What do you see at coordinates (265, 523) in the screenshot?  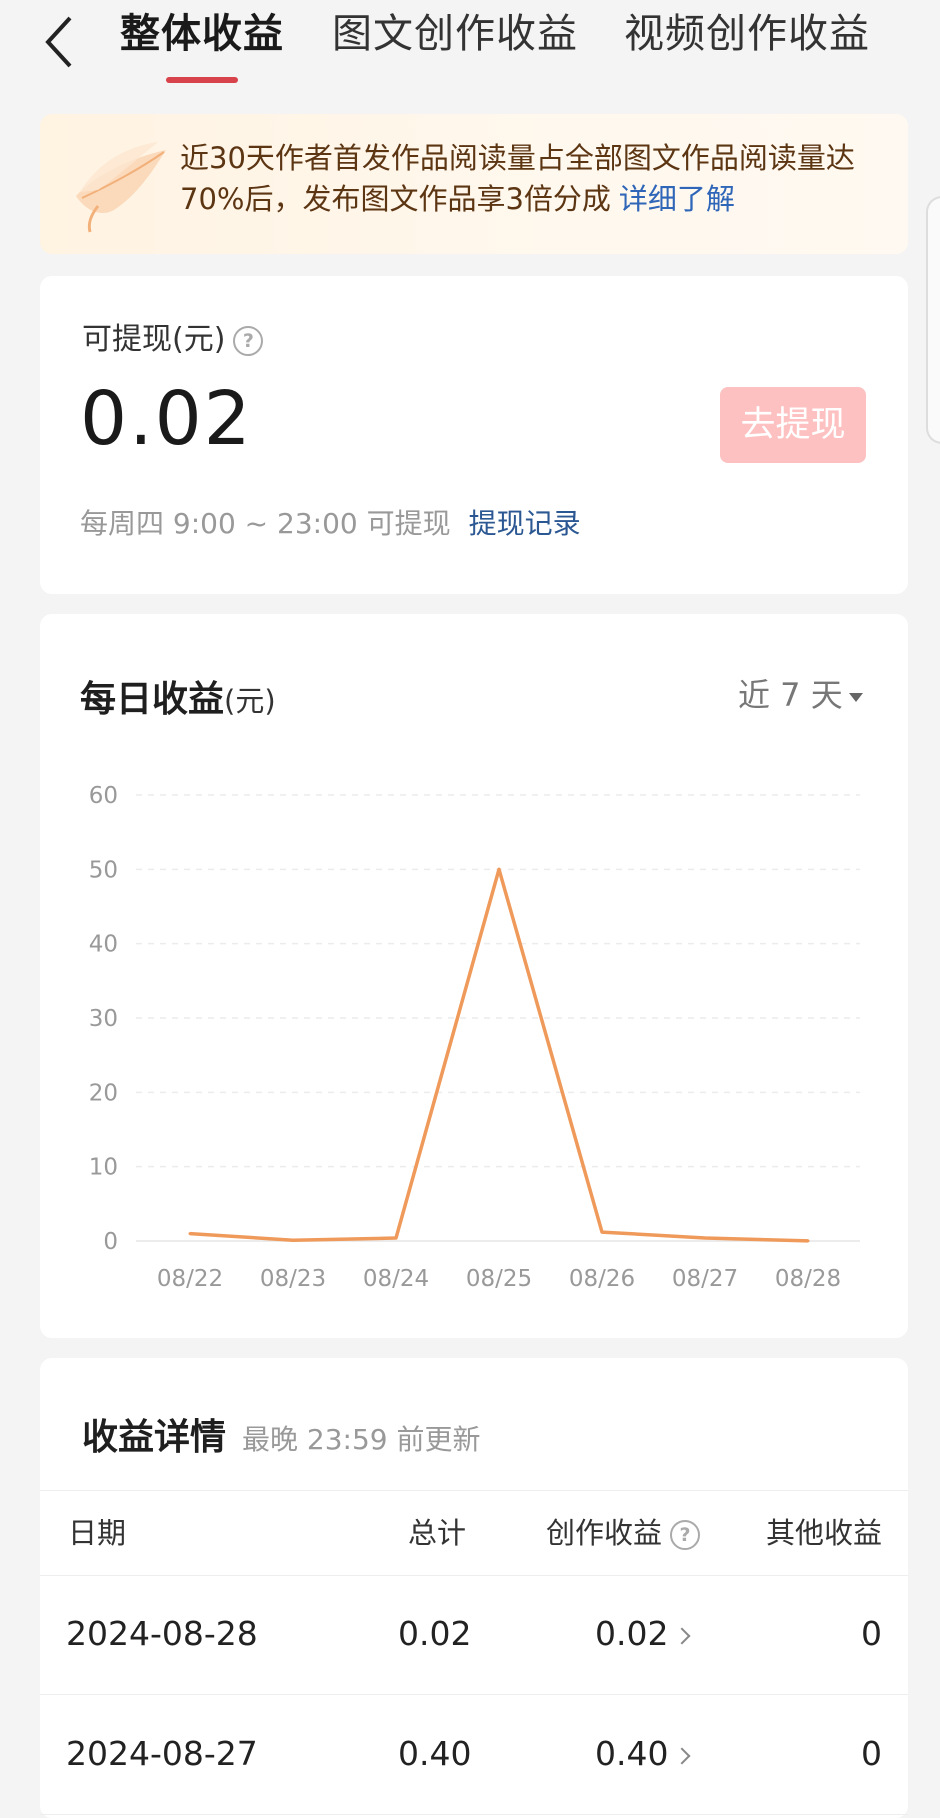 I see `withdraw-schedule: 每周四 9:00 ~ 23:00 可提现` at bounding box center [265, 523].